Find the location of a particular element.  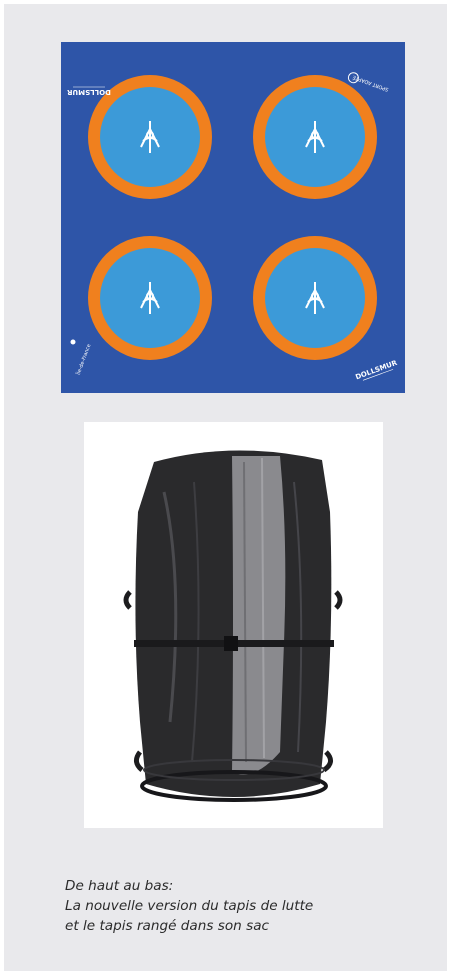

caption-line-1: De haut au bas: is located at coordinates (119, 886).